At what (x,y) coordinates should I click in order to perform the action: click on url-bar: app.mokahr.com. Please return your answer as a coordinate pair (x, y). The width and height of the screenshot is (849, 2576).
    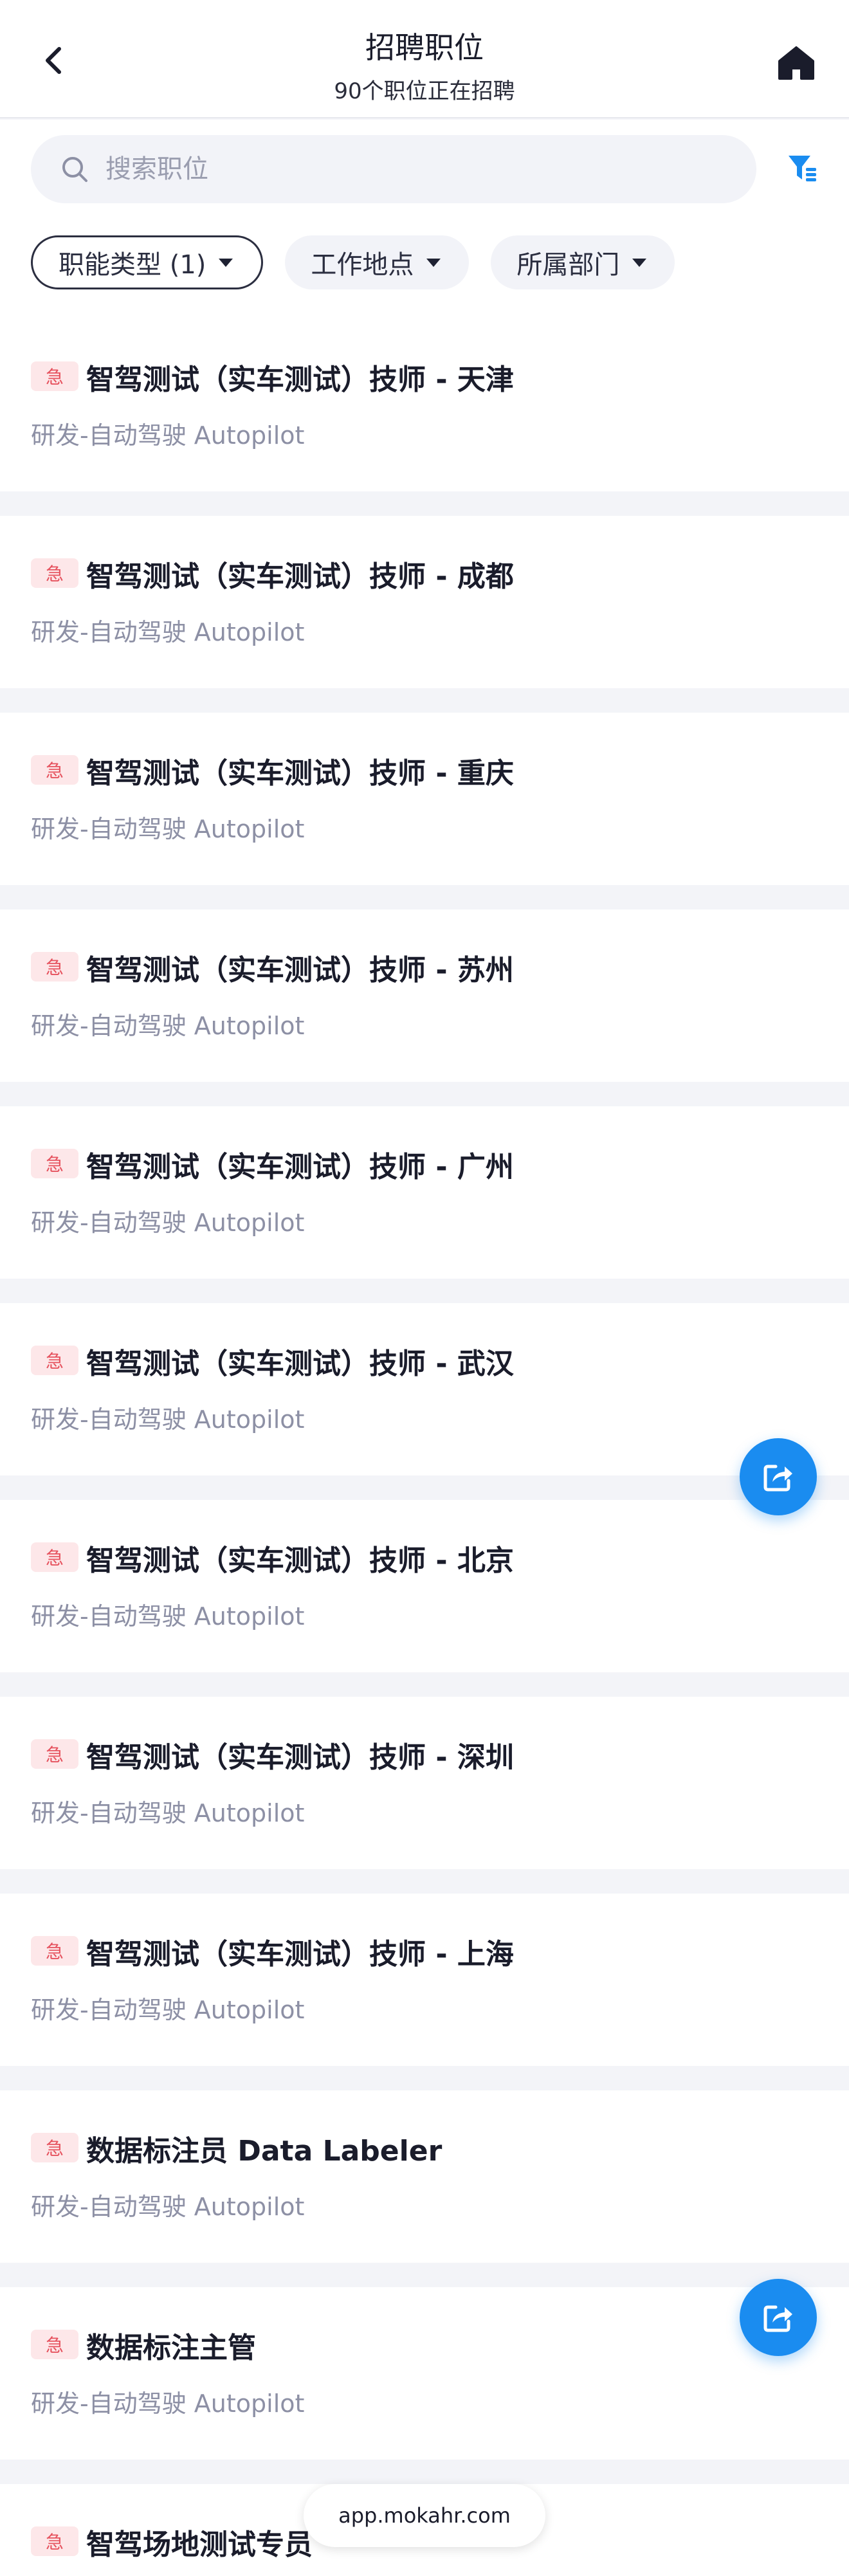
    Looking at the image, I should click on (424, 2515).